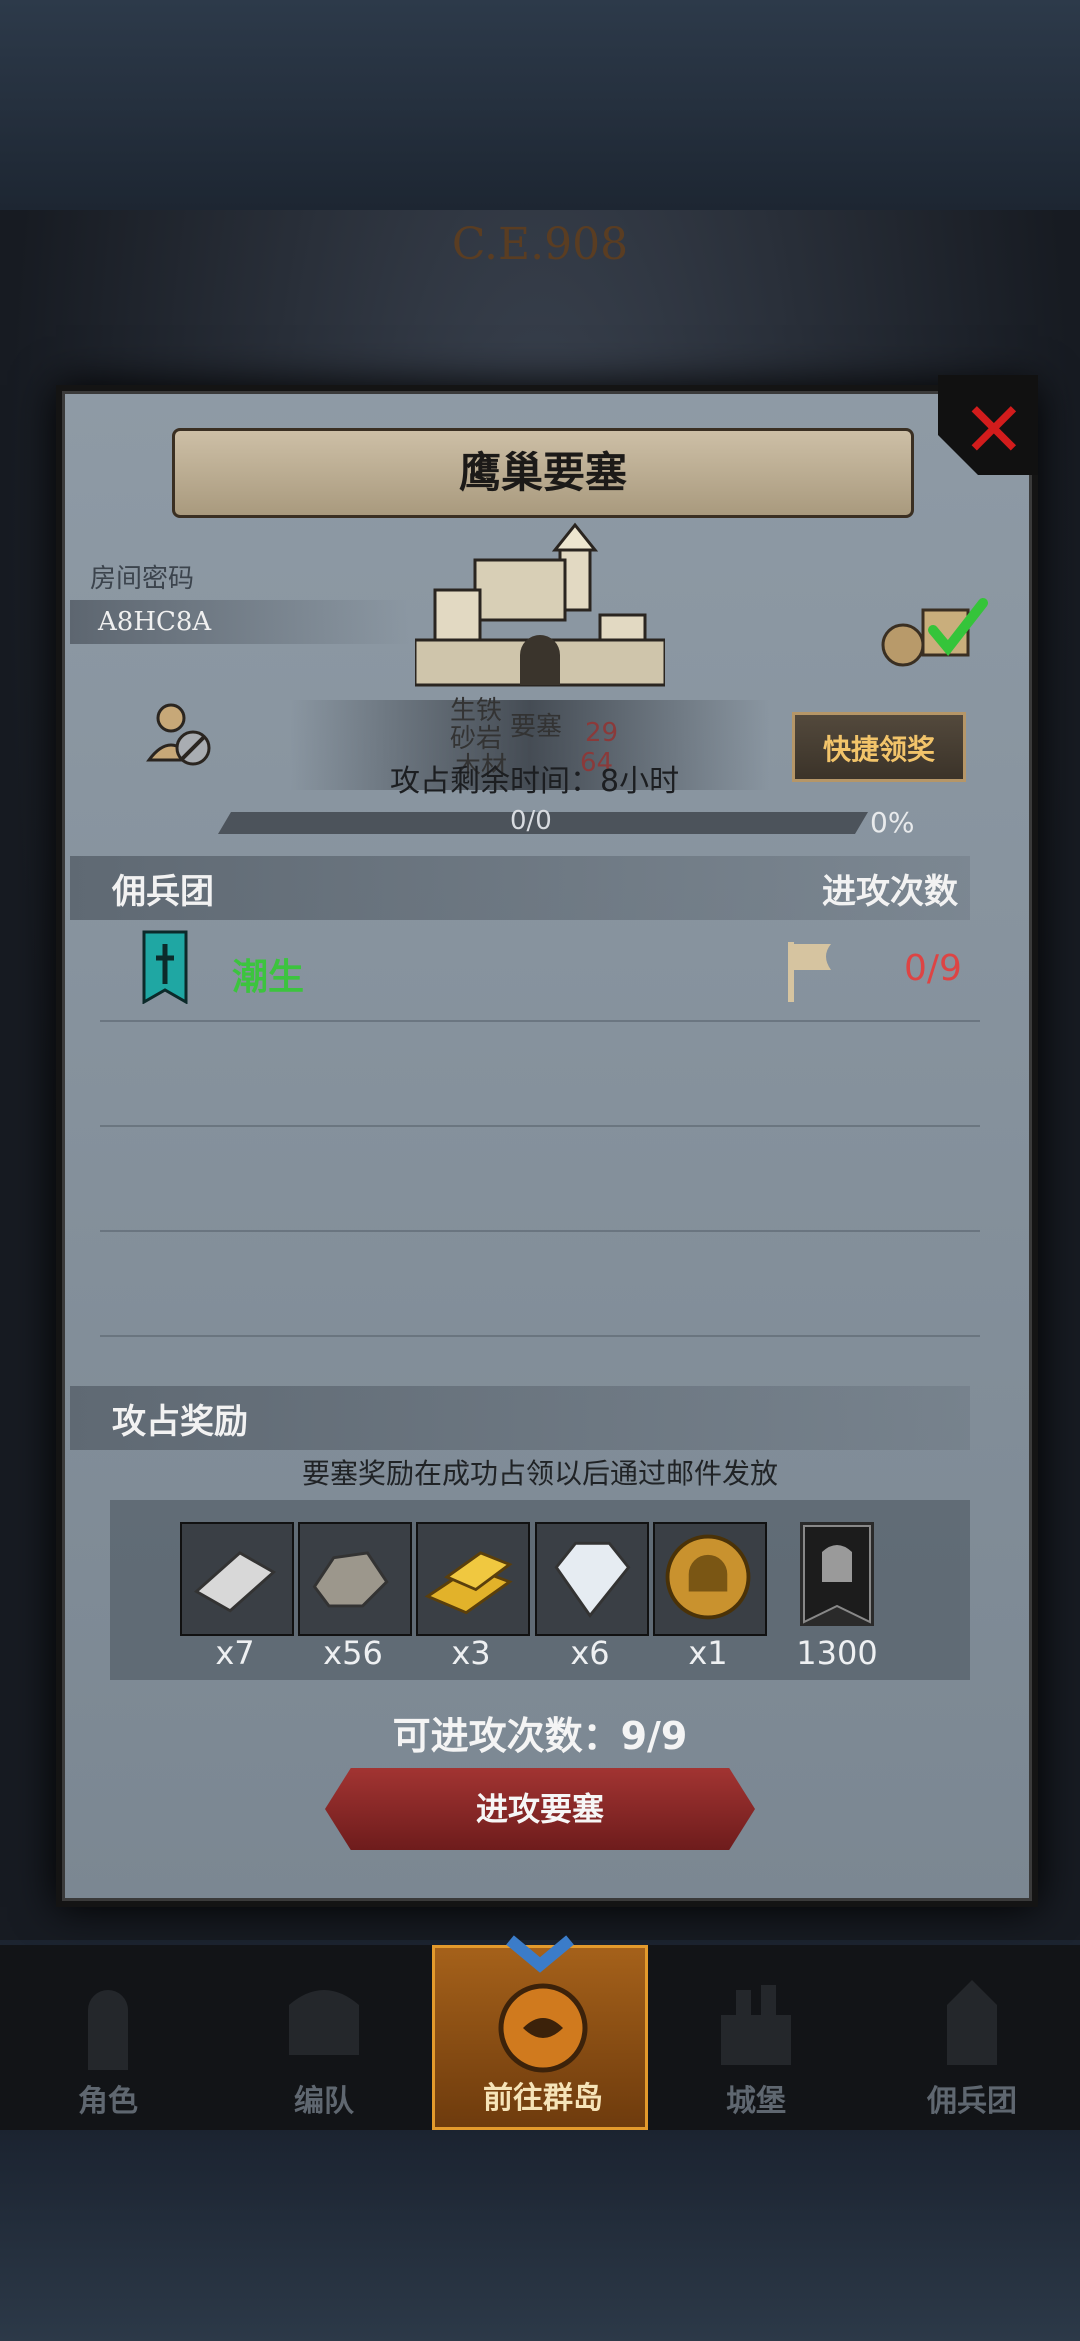  What do you see at coordinates (540, 2235) in the screenshot?
I see `bottom-background` at bounding box center [540, 2235].